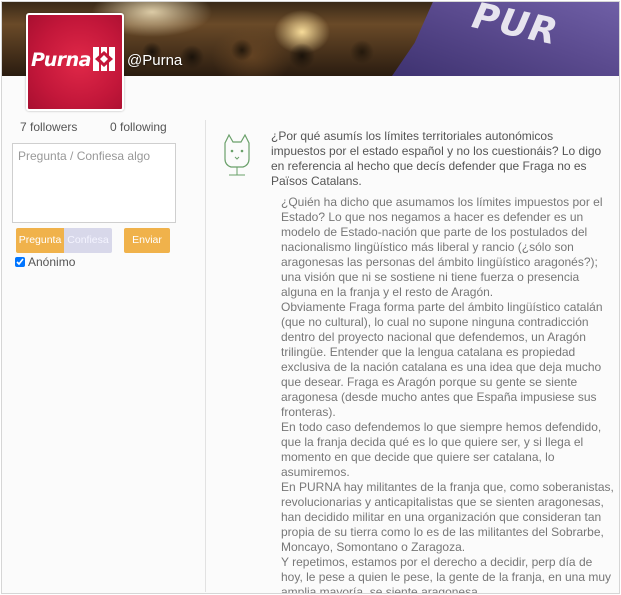 This screenshot has width=621, height=595. I want to click on question-input, so click(94, 183).